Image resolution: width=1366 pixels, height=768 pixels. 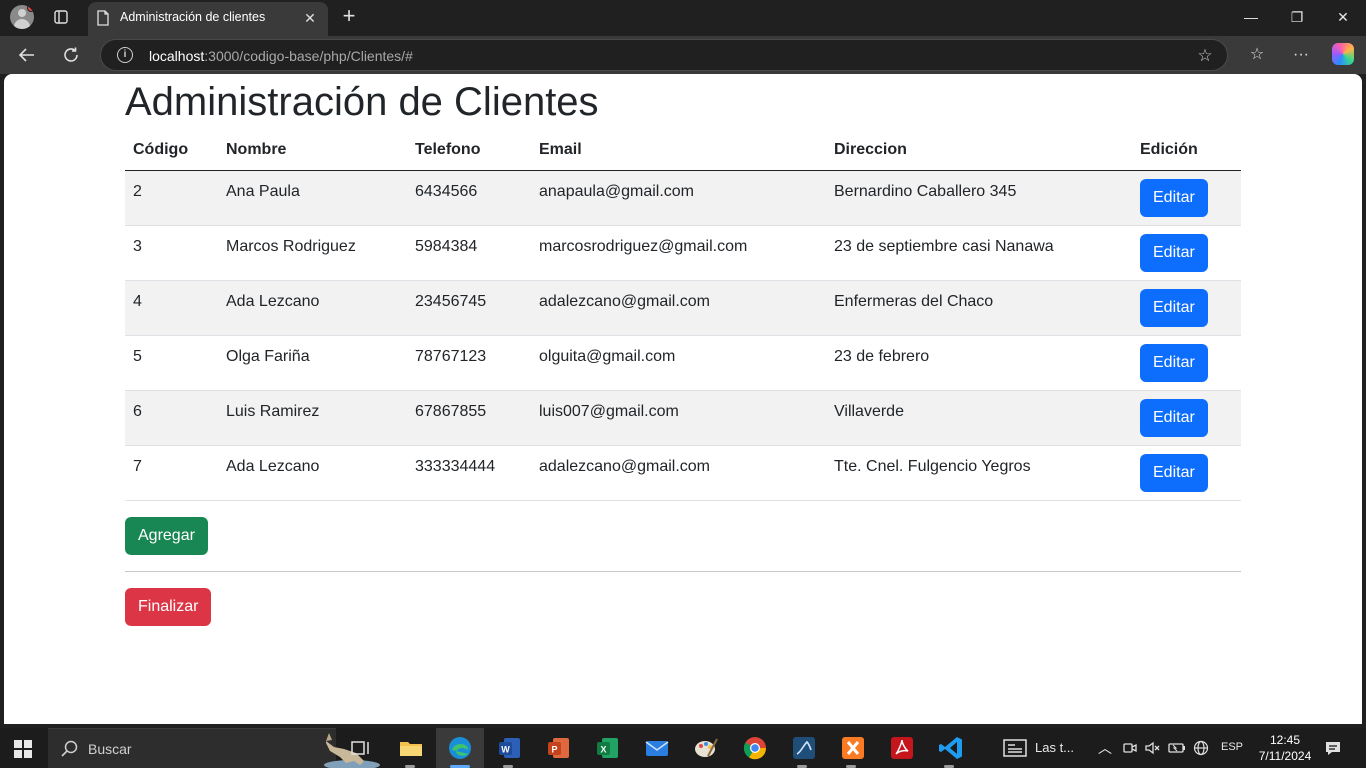 What do you see at coordinates (678, 418) in the screenshot?
I see `cell-email: luis007@gmail.com` at bounding box center [678, 418].